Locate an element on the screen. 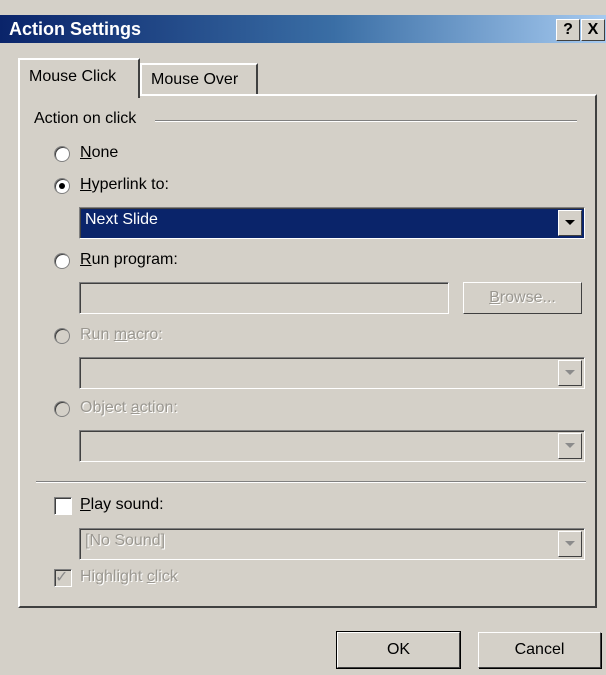  close-icon: X is located at coordinates (593, 29).